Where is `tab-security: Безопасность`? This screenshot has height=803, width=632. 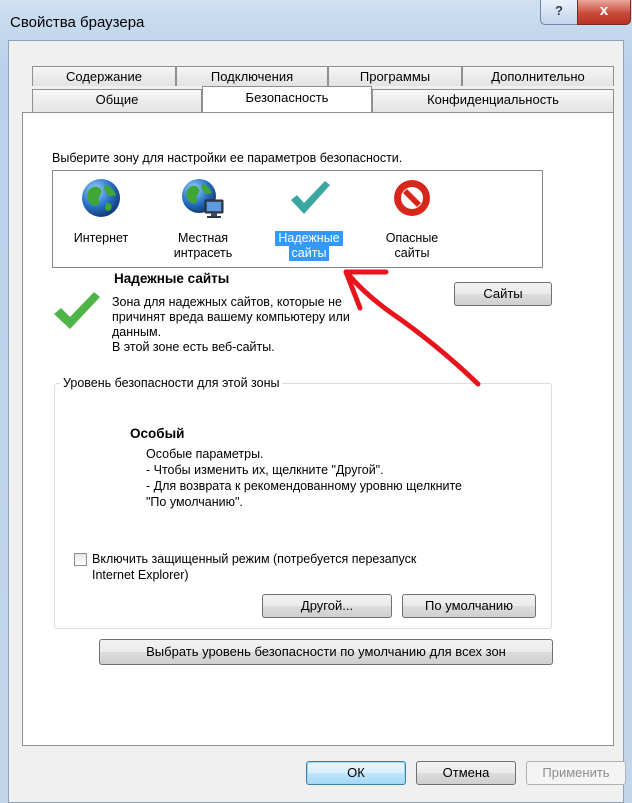 tab-security: Безопасность is located at coordinates (287, 99).